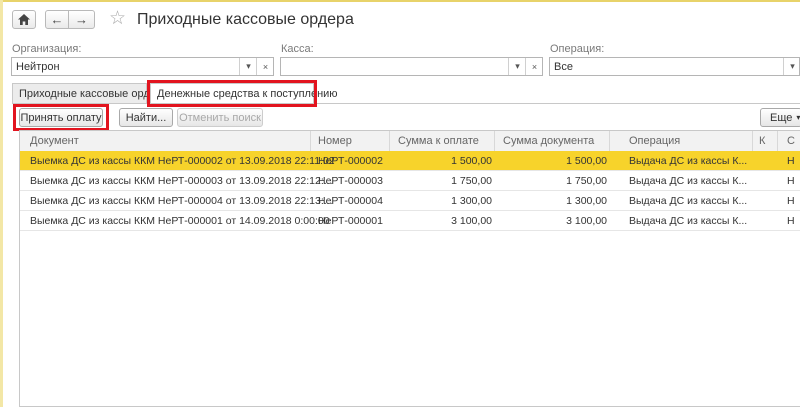  I want to click on cell-document-sum: 1 300,00, so click(586, 201).